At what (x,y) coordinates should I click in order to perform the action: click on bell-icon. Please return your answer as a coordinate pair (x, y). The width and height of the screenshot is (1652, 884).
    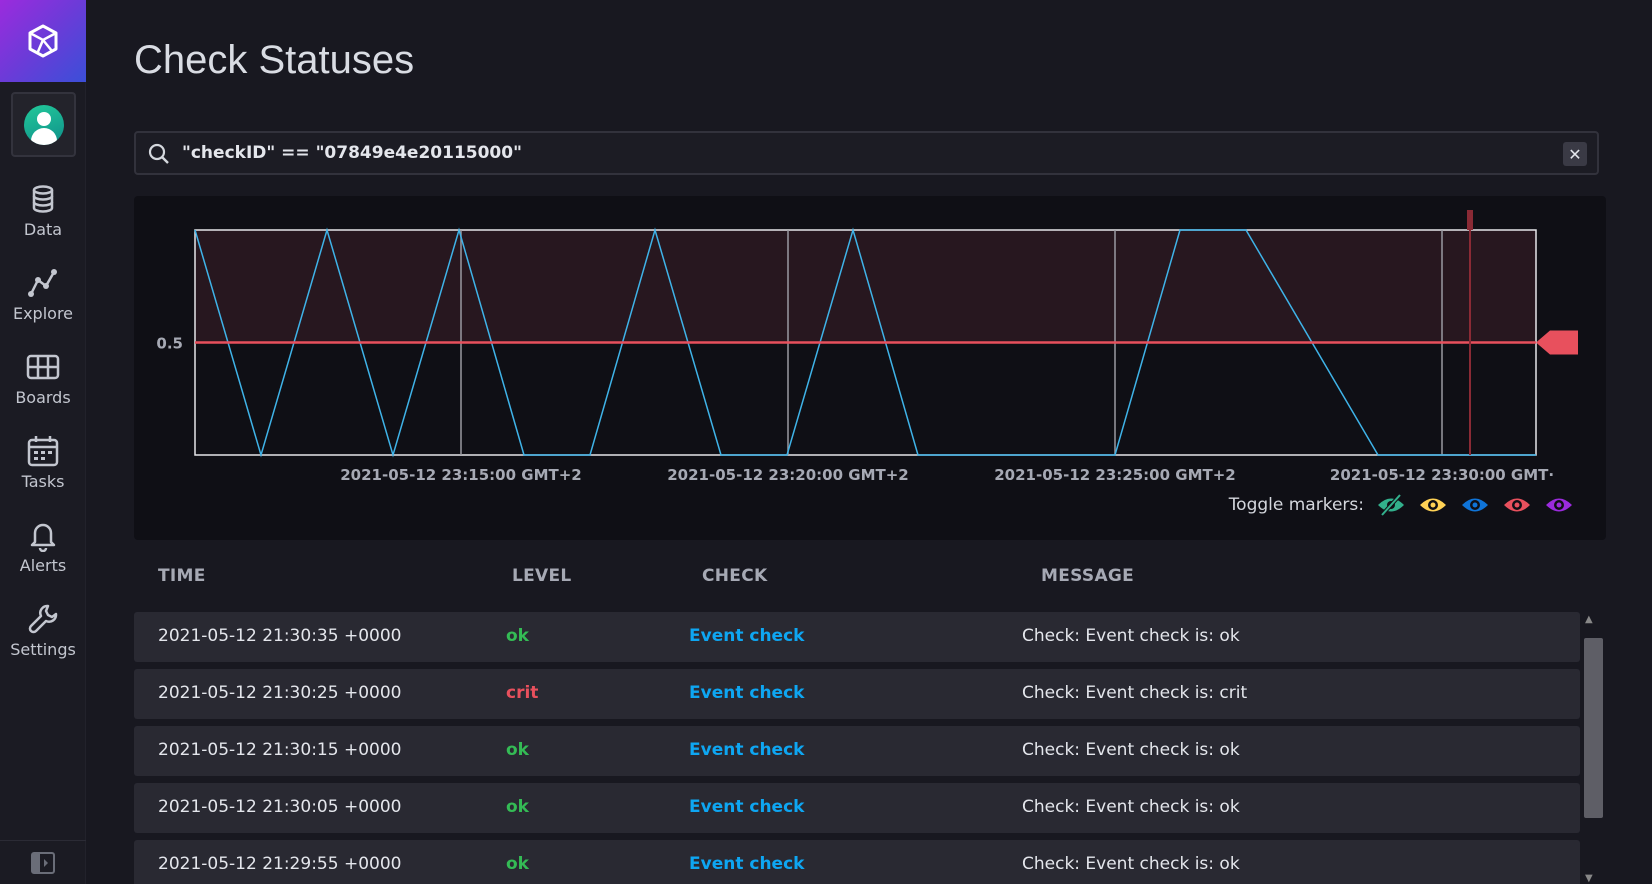
    Looking at the image, I should click on (43, 537).